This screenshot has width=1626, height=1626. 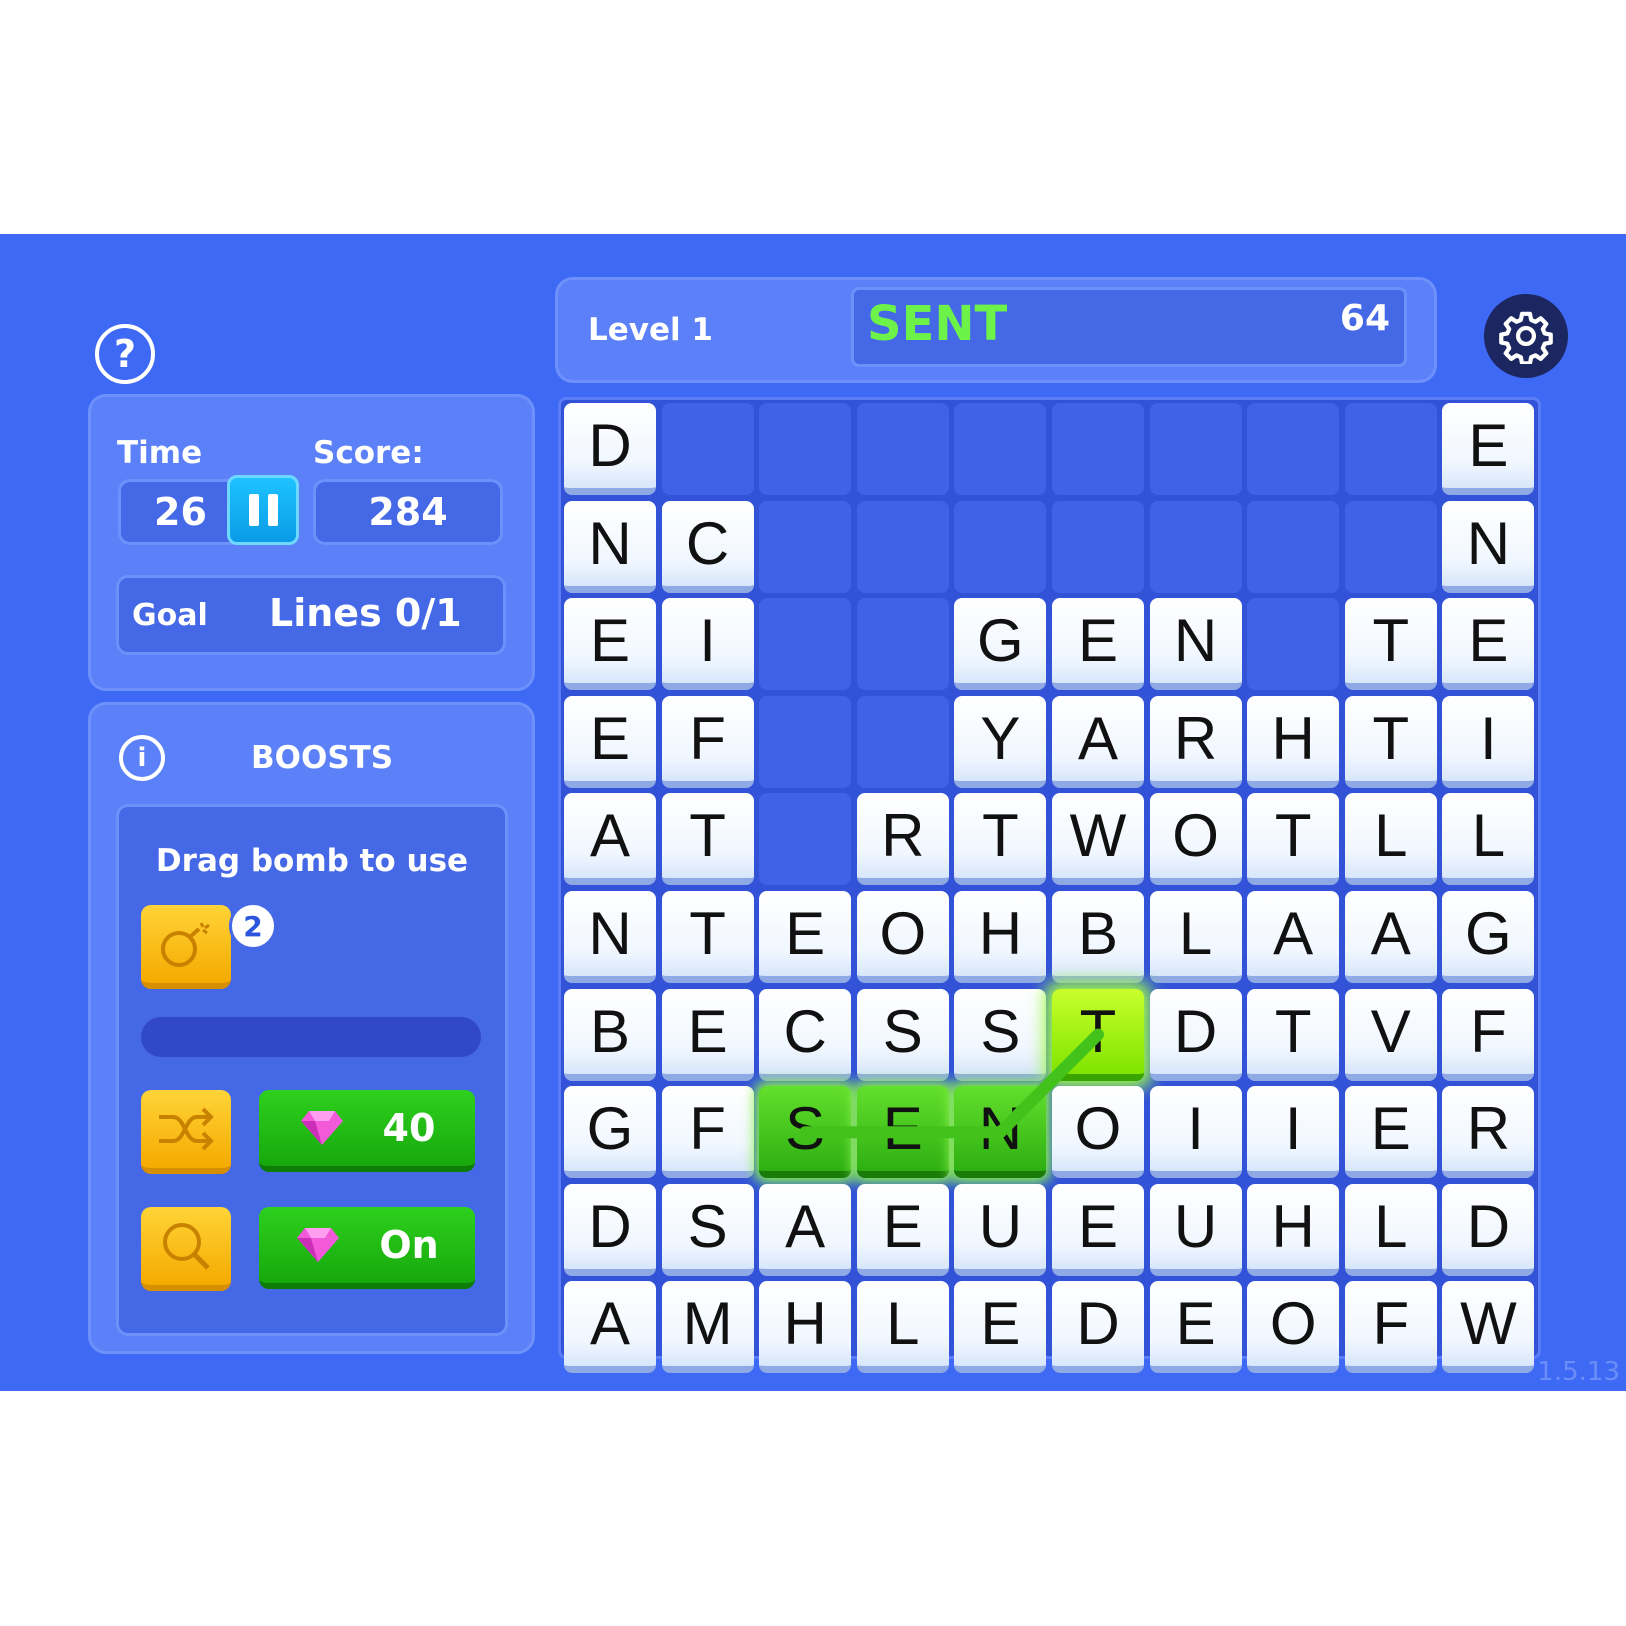 I want to click on bomb-icon, so click(x=185, y=944).